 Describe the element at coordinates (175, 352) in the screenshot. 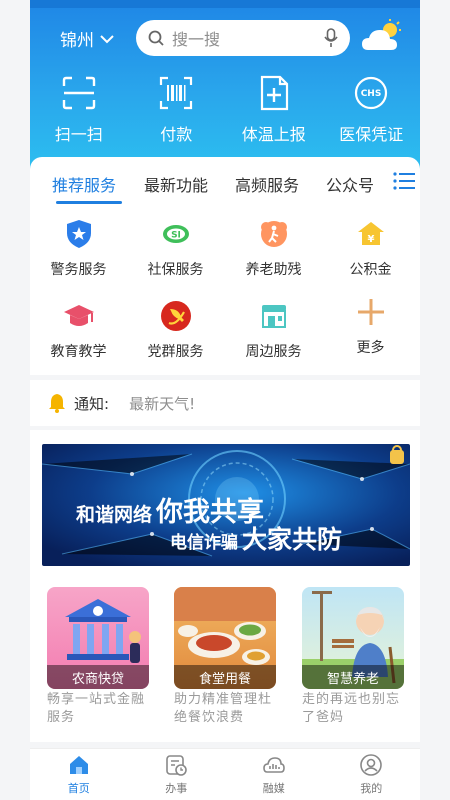

I see `service-party-label: 党群服务` at that location.